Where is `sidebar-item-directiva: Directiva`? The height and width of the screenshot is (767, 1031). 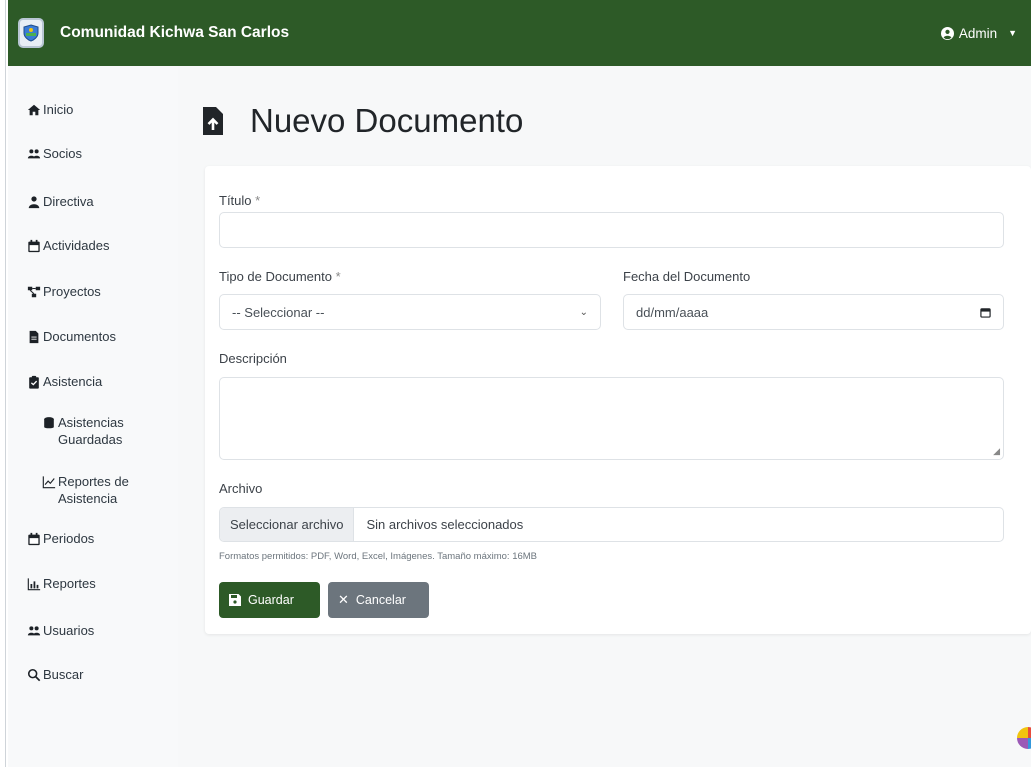
sidebar-item-directiva: Directiva is located at coordinates (93, 202).